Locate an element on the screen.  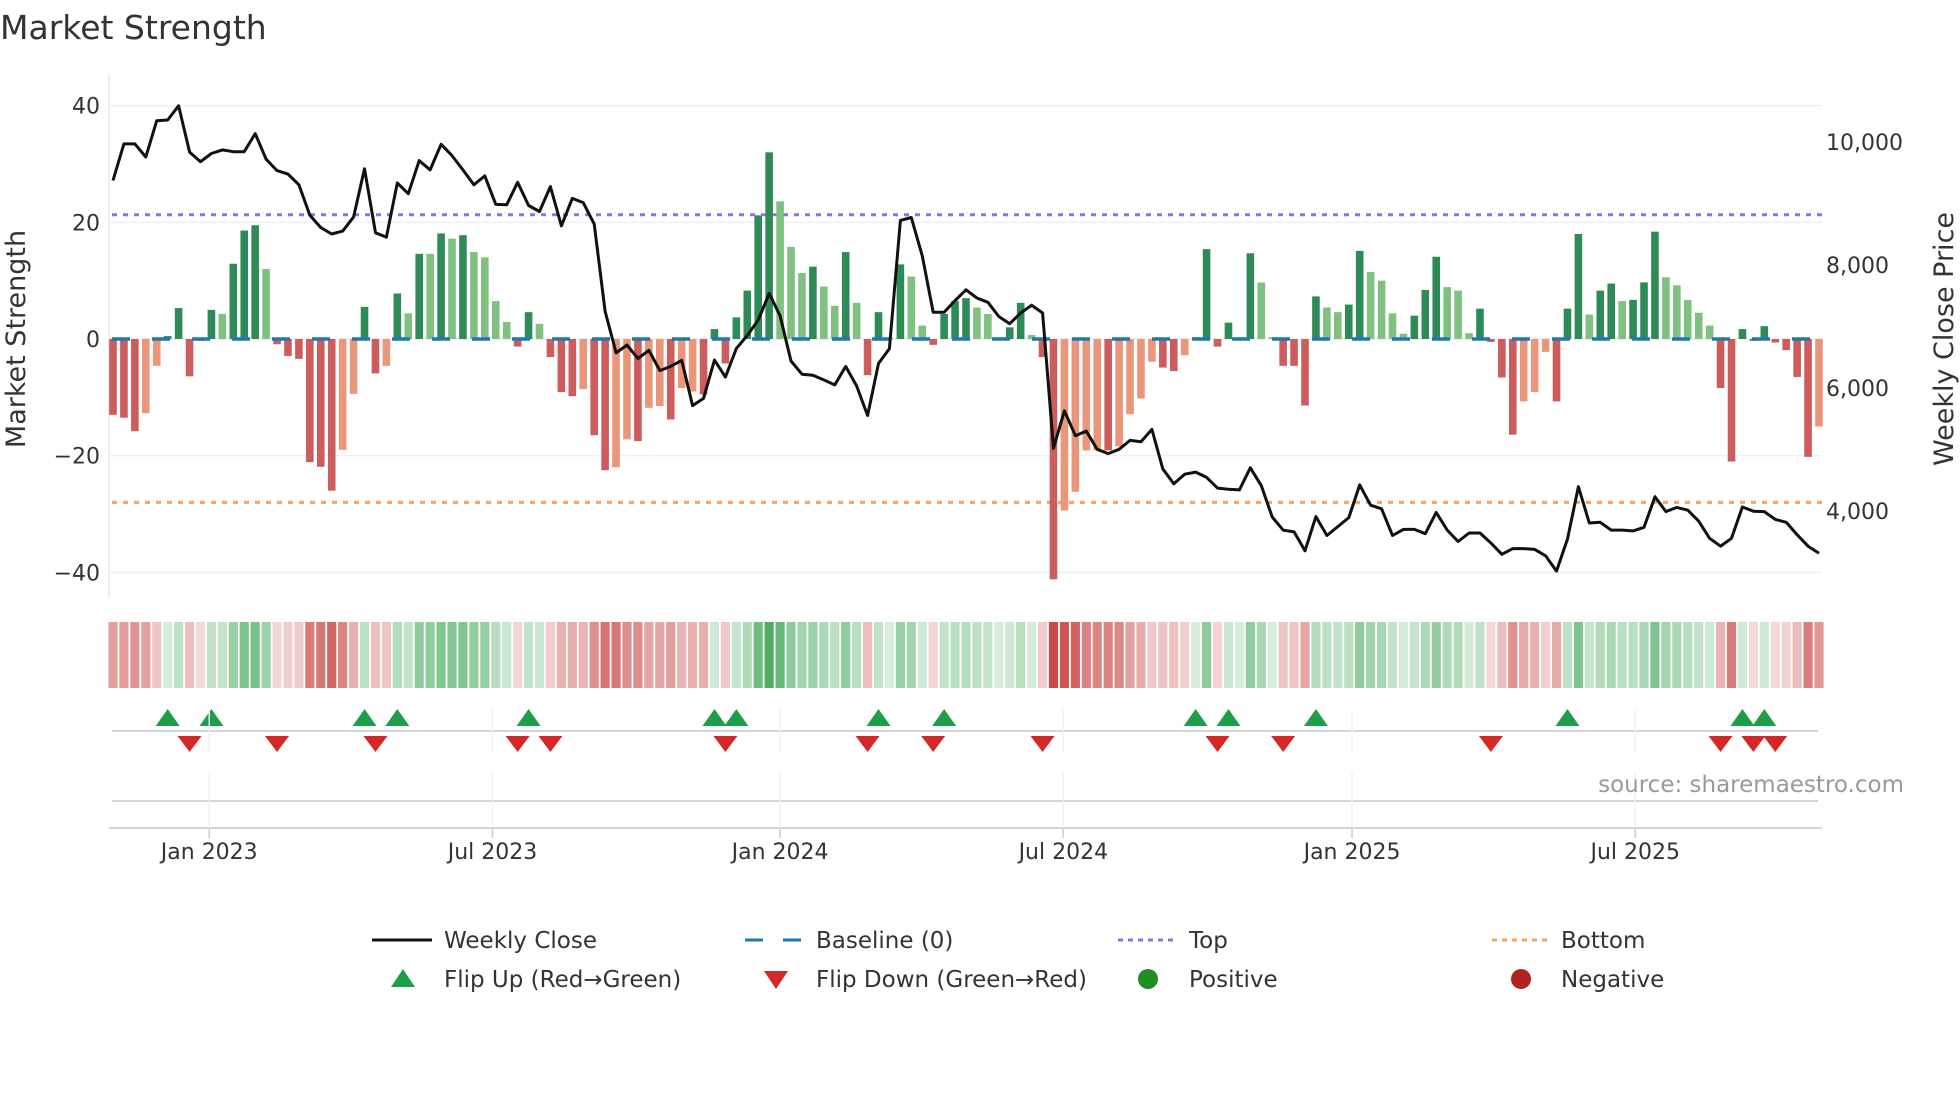
y2-tick-label: 4,000 is located at coordinates (1857, 512).